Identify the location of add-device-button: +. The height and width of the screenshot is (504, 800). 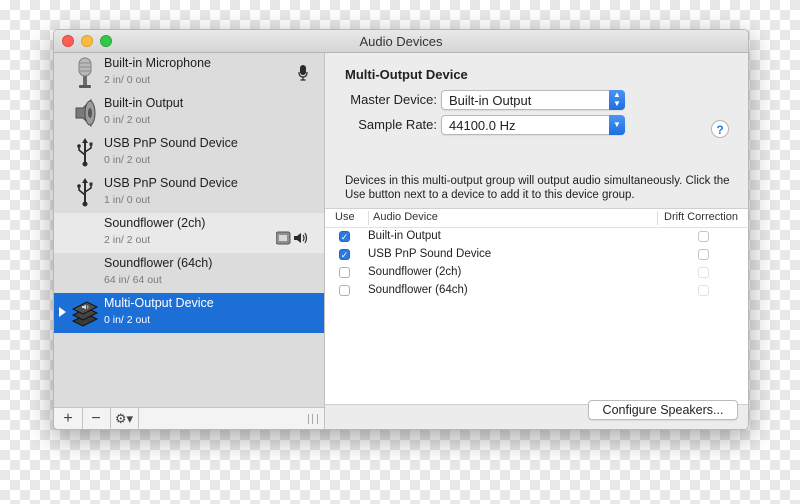
(68, 418).